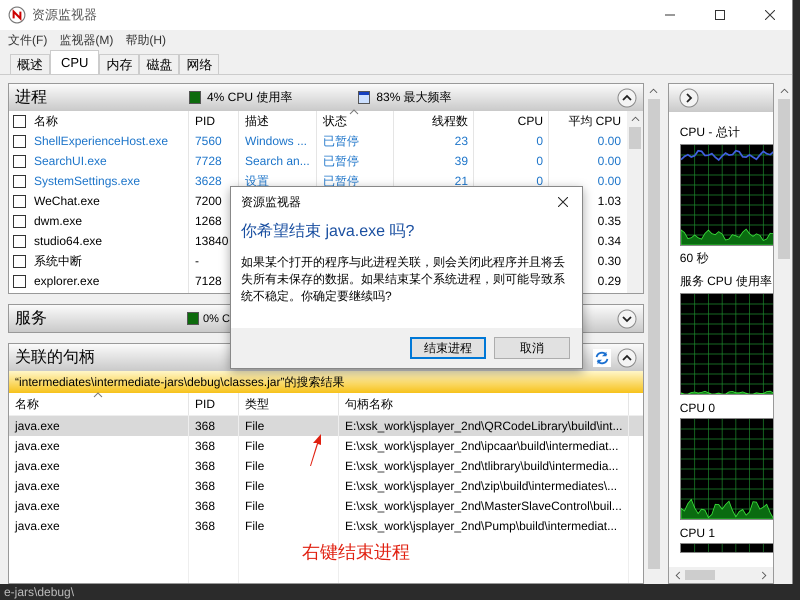 This screenshot has height=600, width=800. What do you see at coordinates (58, 261) in the screenshot?
I see `process-name: 系统中断` at bounding box center [58, 261].